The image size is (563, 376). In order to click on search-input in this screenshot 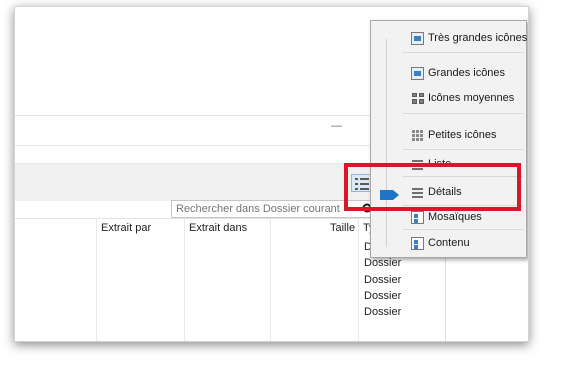, I will do `click(271, 209)`.